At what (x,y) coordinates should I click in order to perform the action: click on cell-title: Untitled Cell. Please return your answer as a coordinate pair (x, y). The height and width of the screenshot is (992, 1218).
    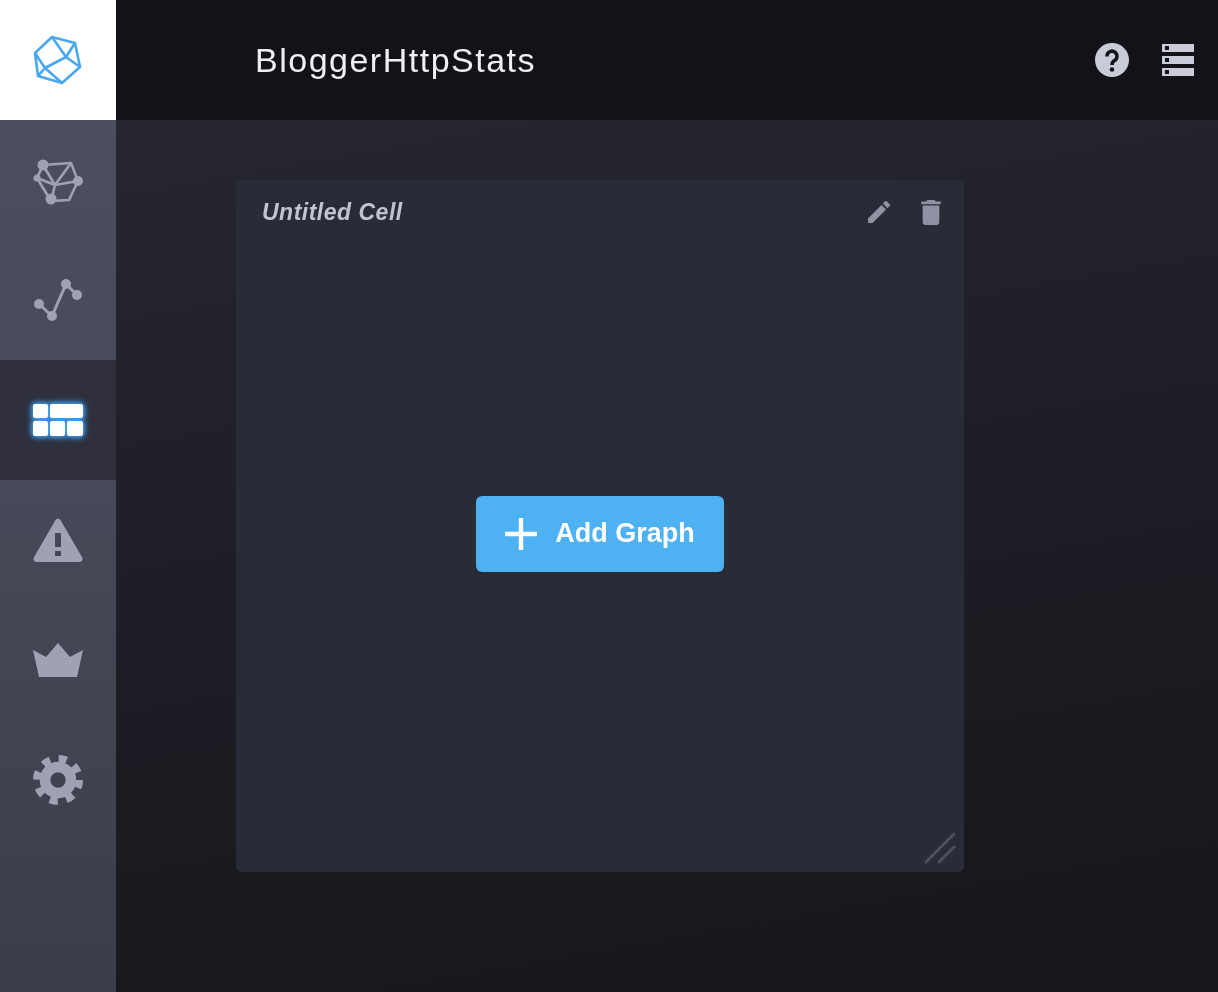
    Looking at the image, I should click on (332, 212).